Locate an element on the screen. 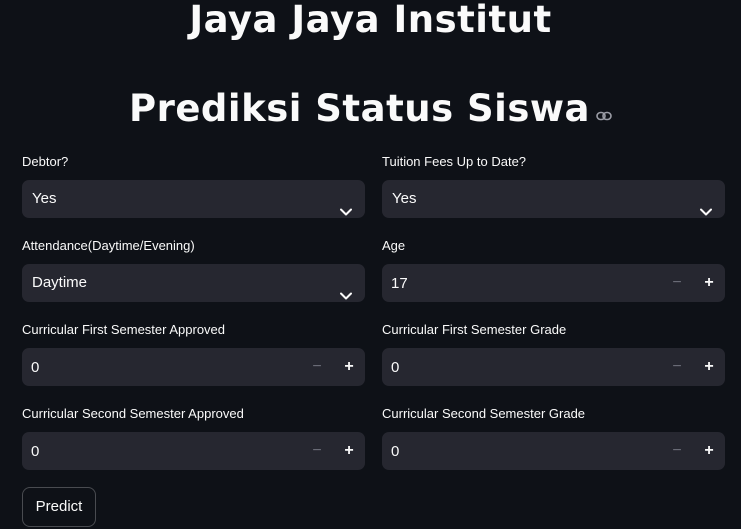 Image resolution: width=741 pixels, height=529 pixels. tuition-select: Yes is located at coordinates (553, 199).